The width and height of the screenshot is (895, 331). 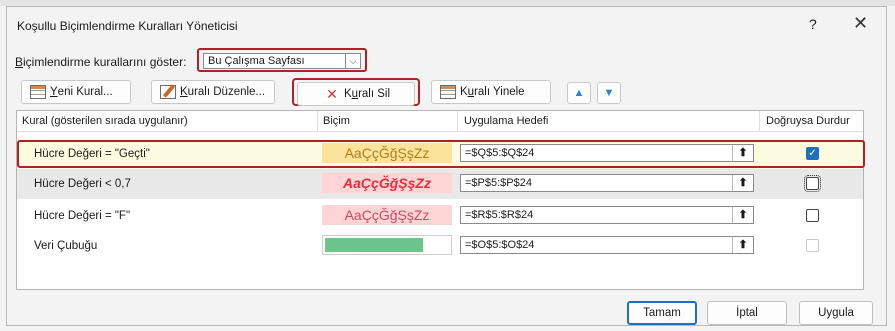 What do you see at coordinates (38, 92) in the screenshot?
I see `new-rule-icon` at bounding box center [38, 92].